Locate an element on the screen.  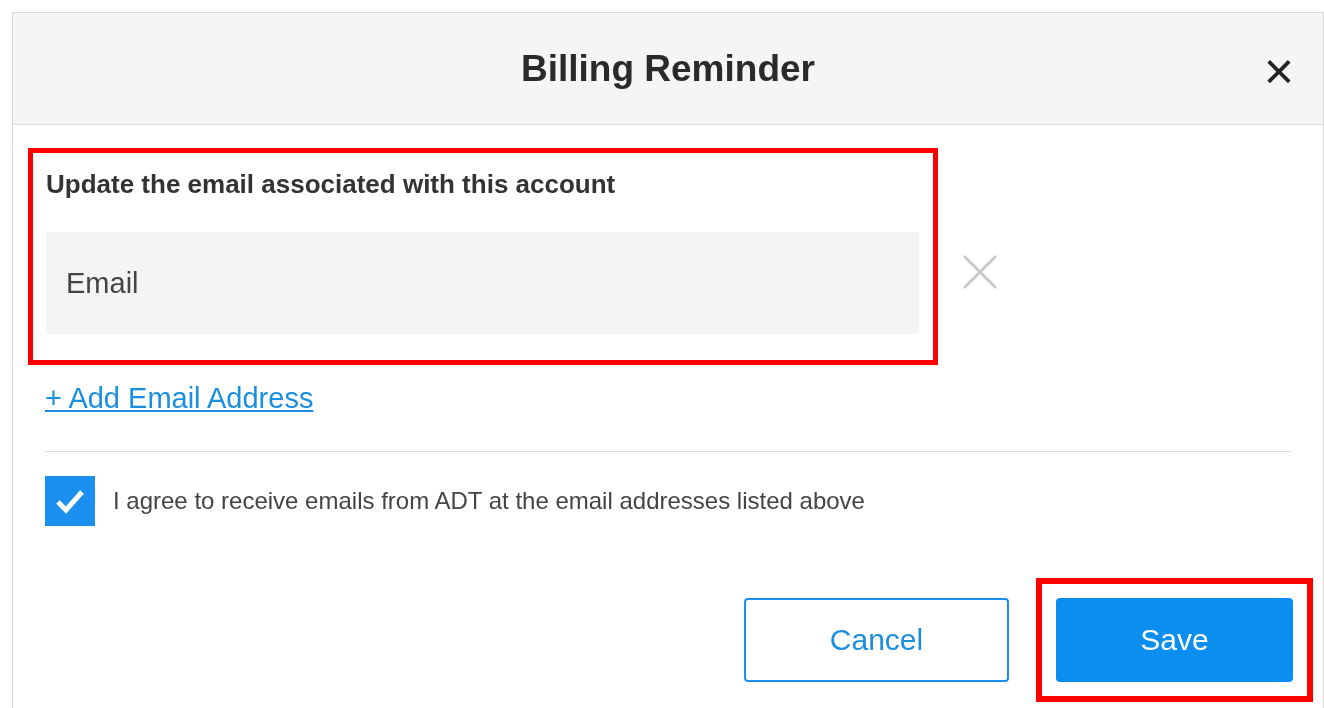
cancel-button: Cancel is located at coordinates (876, 639).